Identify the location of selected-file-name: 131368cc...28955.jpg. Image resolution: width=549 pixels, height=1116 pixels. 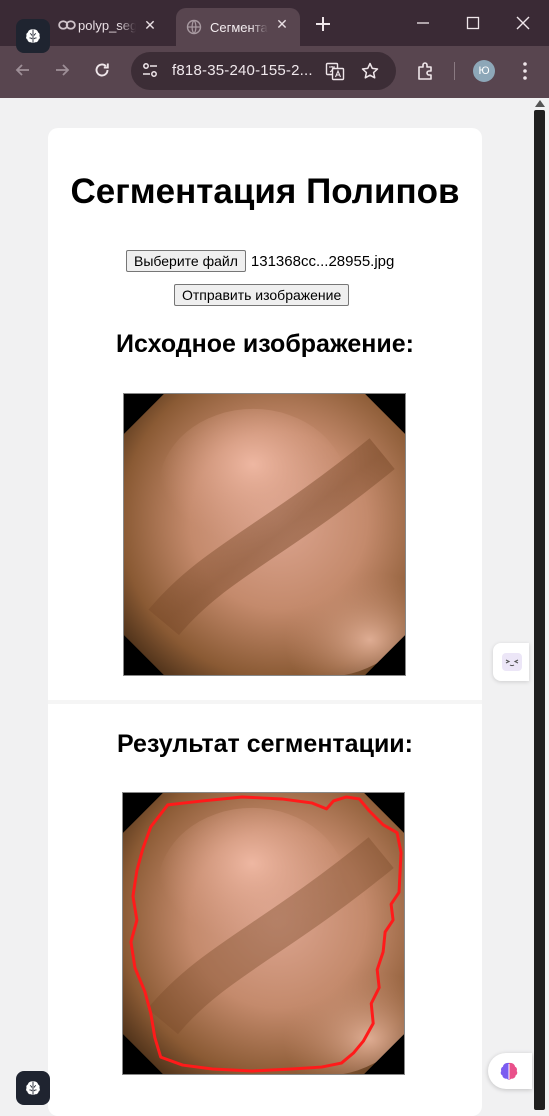
(322, 261).